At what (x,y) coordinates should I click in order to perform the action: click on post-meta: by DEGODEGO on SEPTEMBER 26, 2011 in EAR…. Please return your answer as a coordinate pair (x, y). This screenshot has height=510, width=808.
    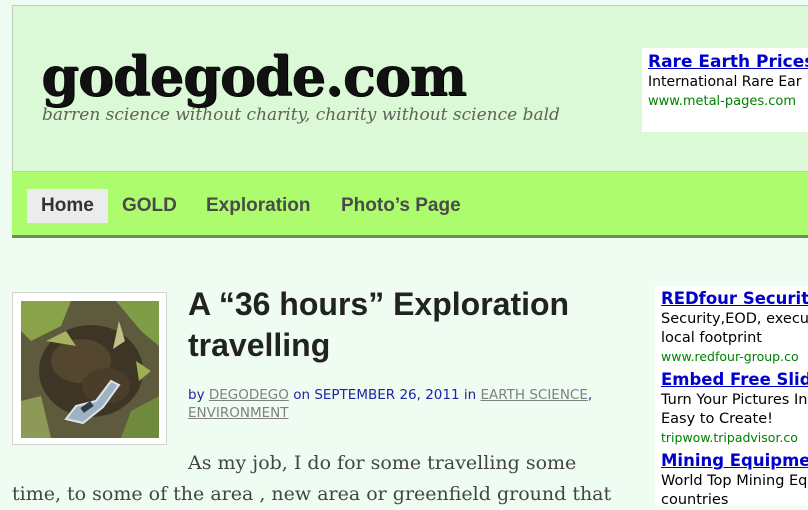
    Looking at the image, I should click on (398, 404).